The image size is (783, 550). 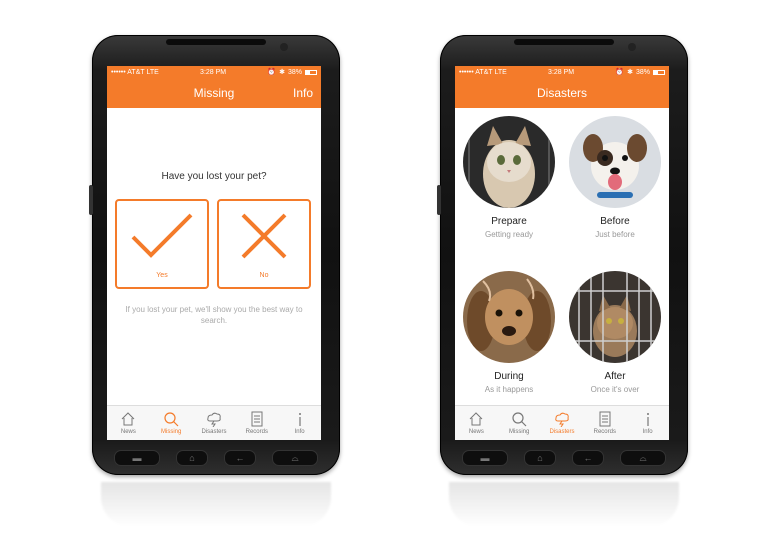 What do you see at coordinates (615, 389) in the screenshot?
I see `item-subtitle: Once it's over` at bounding box center [615, 389].